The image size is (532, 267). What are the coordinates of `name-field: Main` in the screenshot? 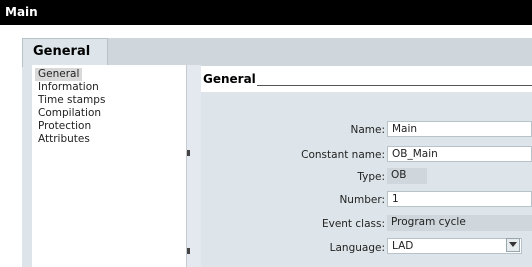 It's located at (459, 129).